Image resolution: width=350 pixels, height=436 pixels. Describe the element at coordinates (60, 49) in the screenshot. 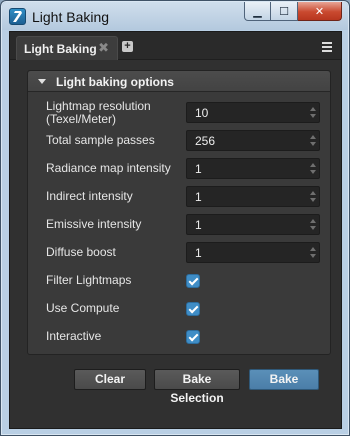

I see `tab-label: Light Baking` at that location.